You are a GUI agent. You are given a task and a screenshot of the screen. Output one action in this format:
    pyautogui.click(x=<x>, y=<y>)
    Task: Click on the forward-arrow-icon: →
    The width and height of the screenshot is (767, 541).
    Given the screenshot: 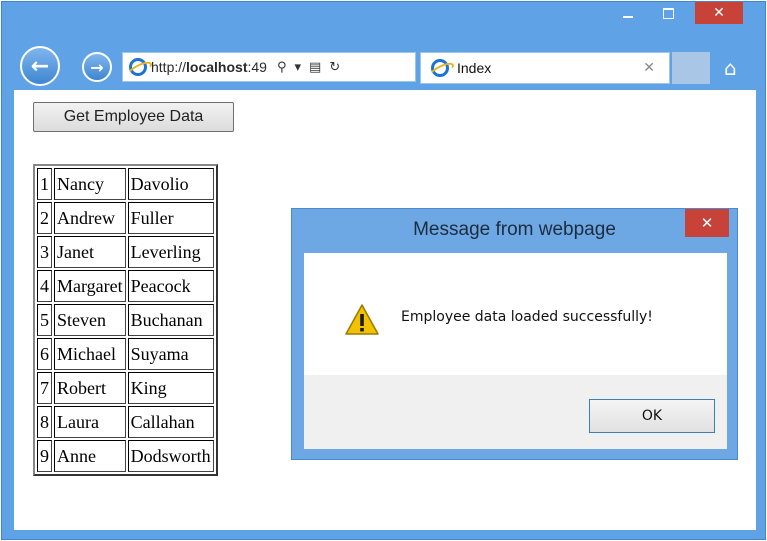 What is the action you would take?
    pyautogui.click(x=97, y=67)
    